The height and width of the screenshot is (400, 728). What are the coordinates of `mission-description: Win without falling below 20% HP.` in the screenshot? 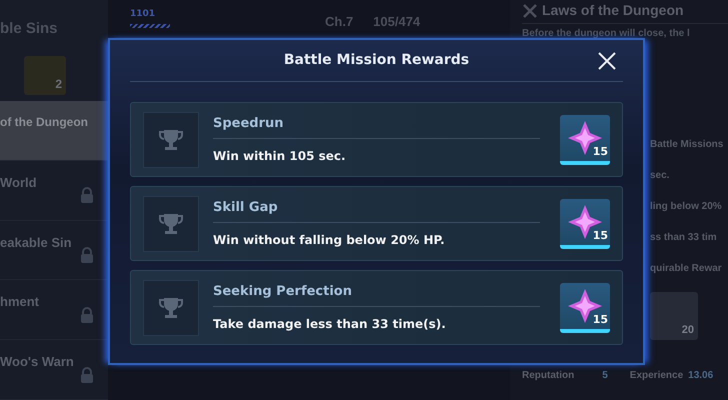 It's located at (329, 241).